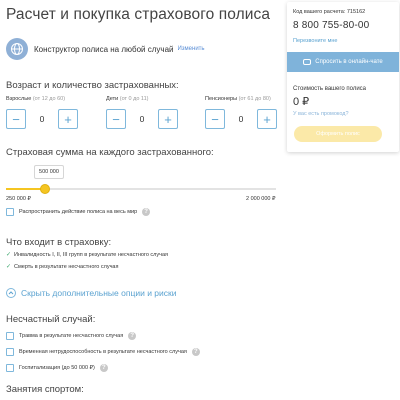 This screenshot has width=400, height=400. What do you see at coordinates (45, 389) in the screenshot?
I see `sport-section-title: Занятия спортом:` at bounding box center [45, 389].